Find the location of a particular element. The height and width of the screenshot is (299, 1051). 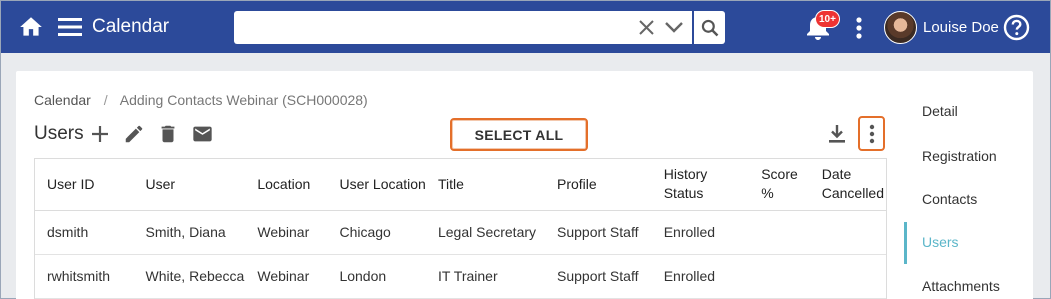

search-input is located at coordinates (429, 27).